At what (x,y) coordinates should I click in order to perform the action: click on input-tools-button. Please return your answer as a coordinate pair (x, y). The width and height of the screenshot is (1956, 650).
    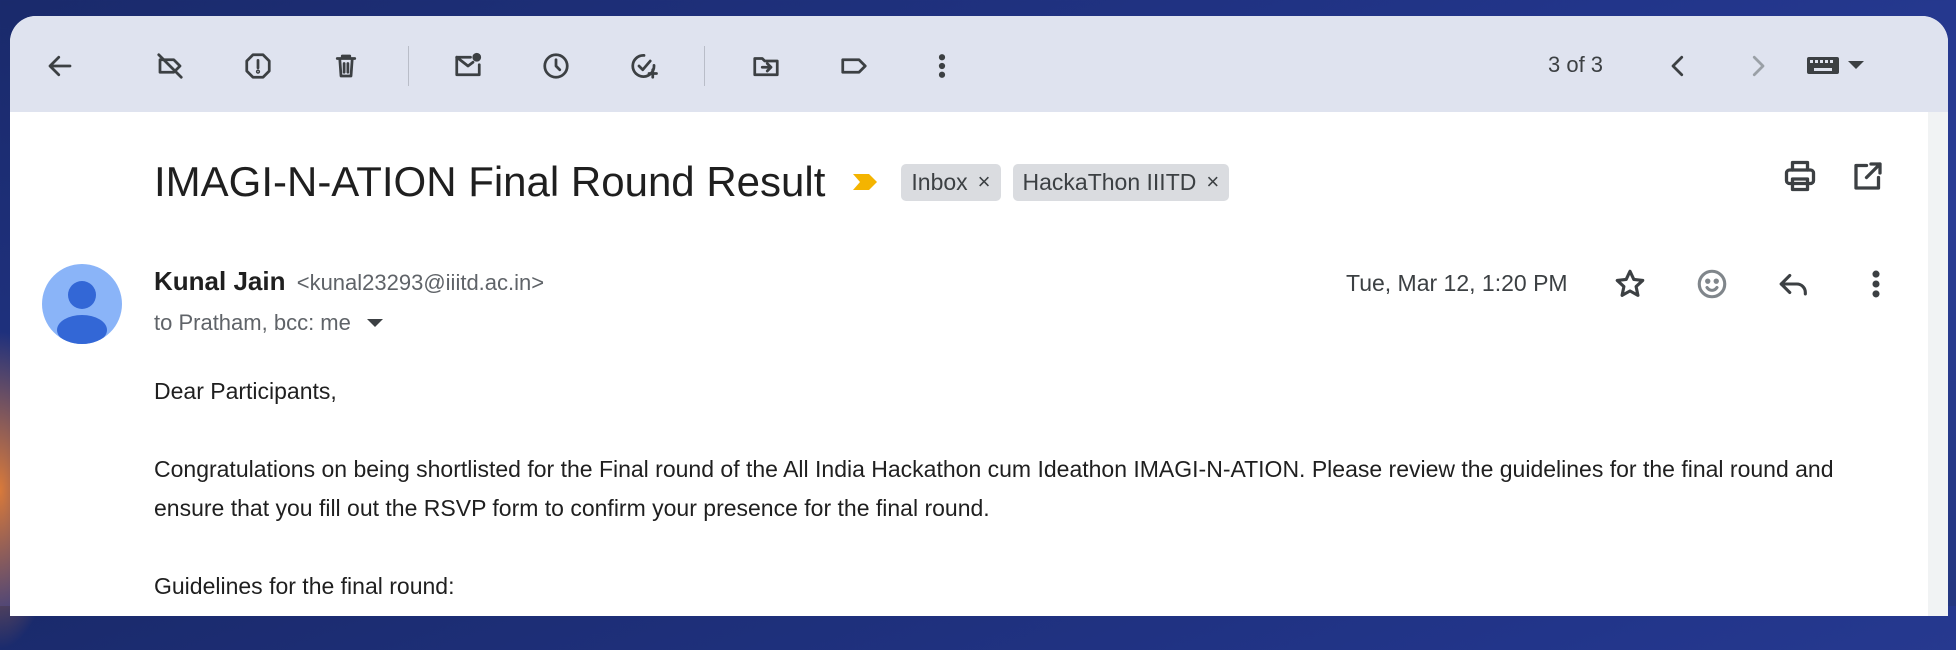
    Looking at the image, I should click on (1838, 65).